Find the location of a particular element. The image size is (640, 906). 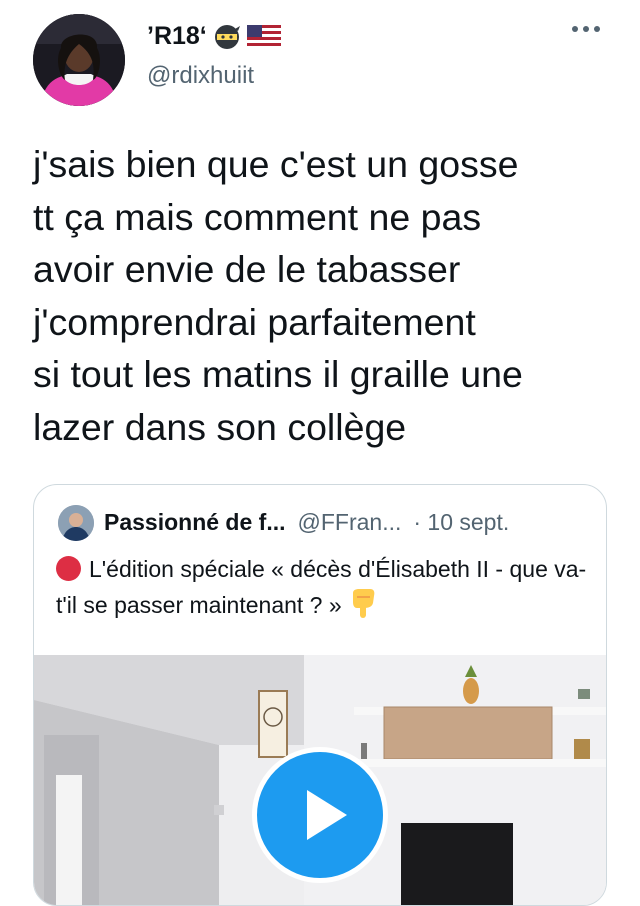

avatar-image is located at coordinates (79, 60).